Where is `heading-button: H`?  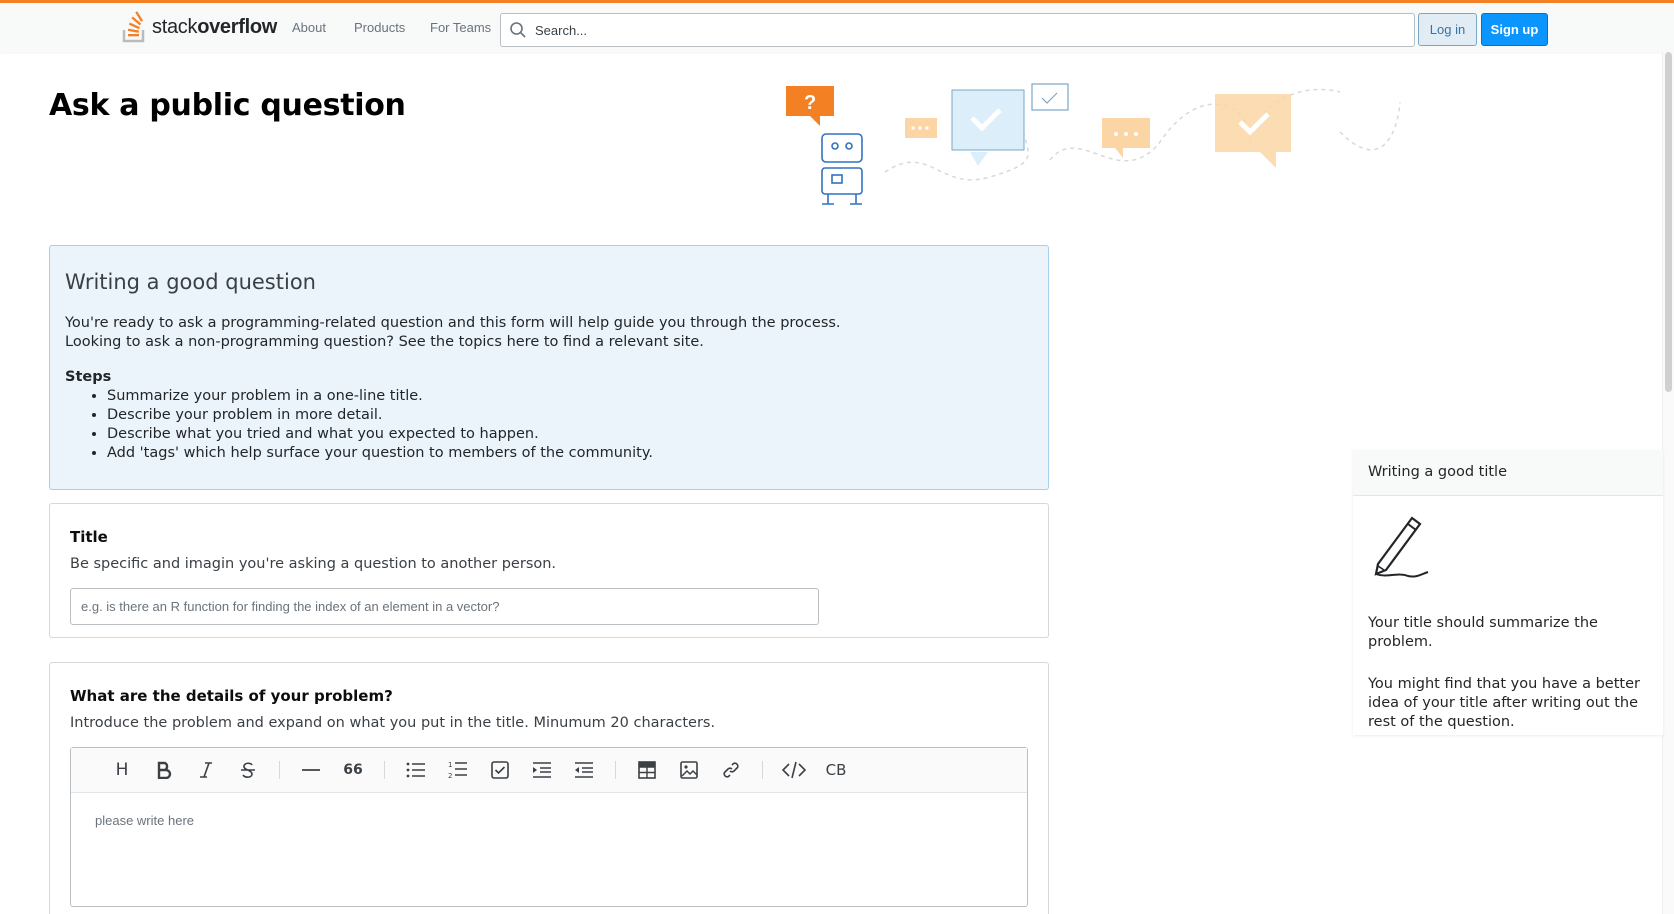 heading-button: H is located at coordinates (122, 770).